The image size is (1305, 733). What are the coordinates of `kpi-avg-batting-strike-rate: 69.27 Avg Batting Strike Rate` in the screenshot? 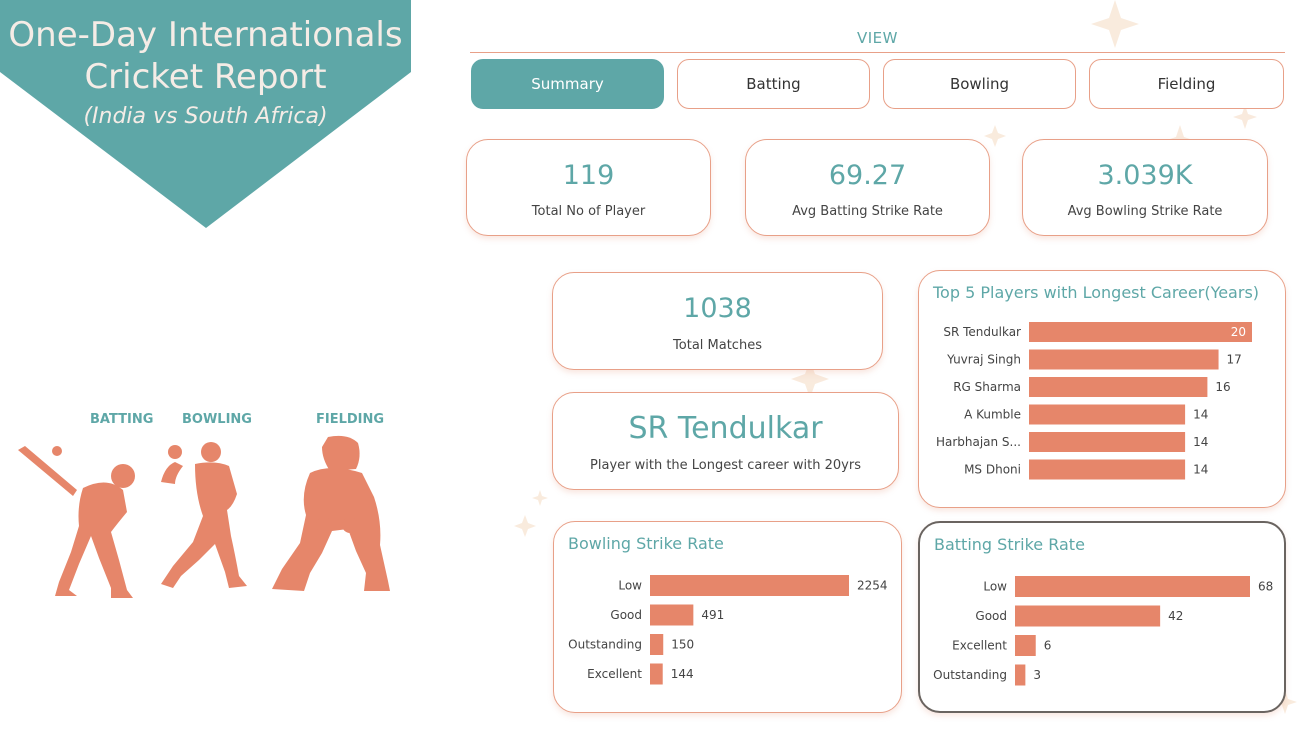 It's located at (867, 187).